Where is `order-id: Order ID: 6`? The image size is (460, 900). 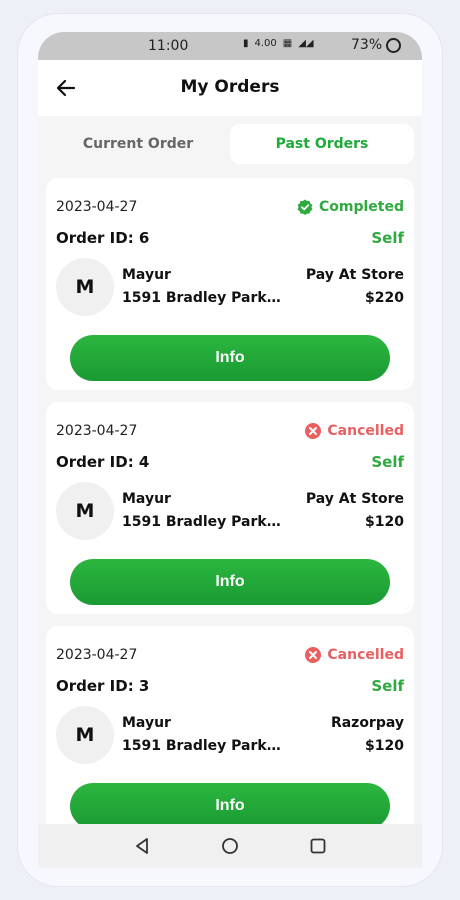
order-id: Order ID: 6 is located at coordinates (103, 238).